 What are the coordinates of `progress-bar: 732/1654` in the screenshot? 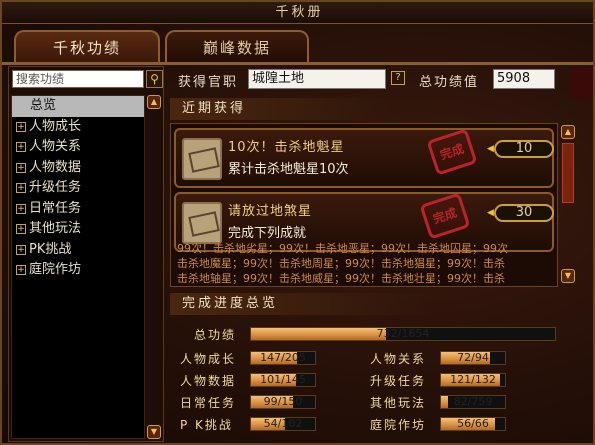 It's located at (403, 334).